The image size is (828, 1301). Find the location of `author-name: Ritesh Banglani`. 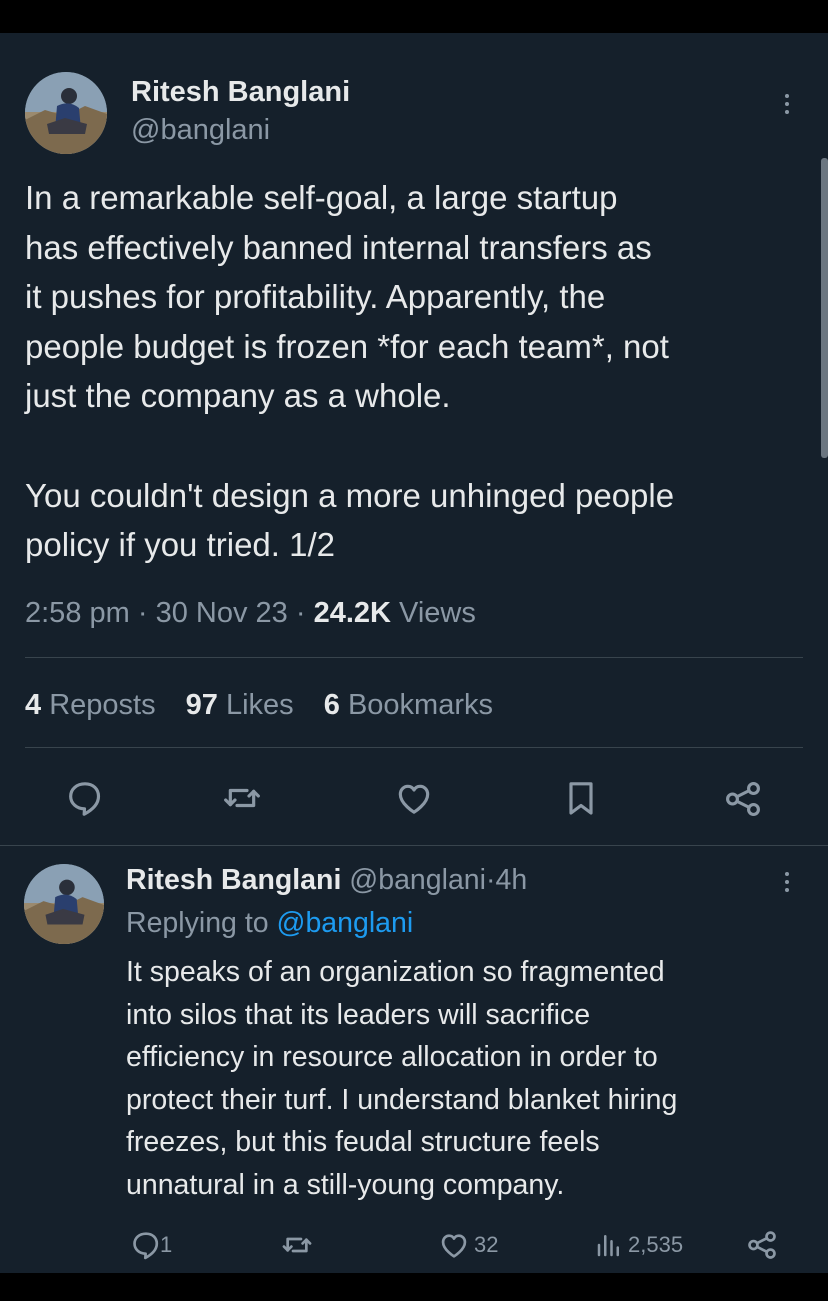

author-name: Ritesh Banglani is located at coordinates (240, 92).